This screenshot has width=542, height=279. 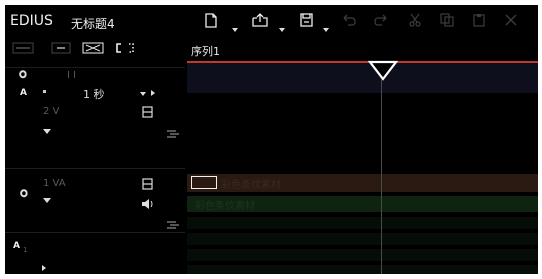 What do you see at coordinates (225, 206) in the screenshot?
I see `audio-clip-label: 彩色条纹素材` at bounding box center [225, 206].